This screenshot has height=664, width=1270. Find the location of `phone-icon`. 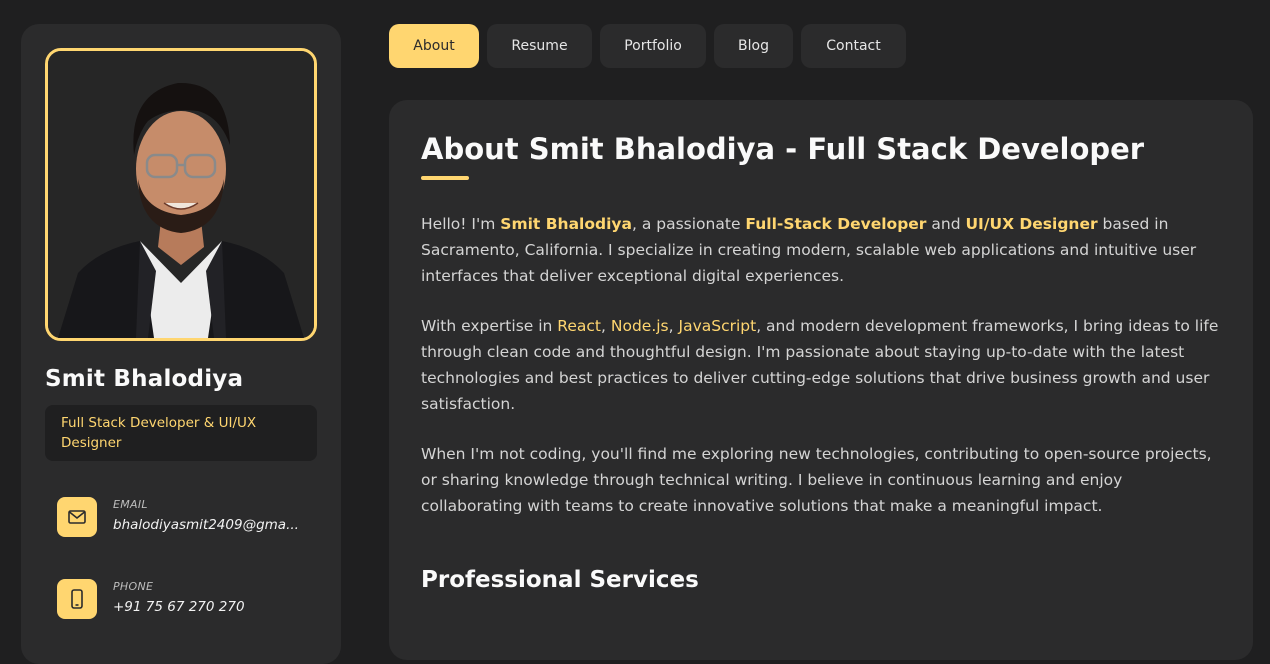

phone-icon is located at coordinates (77, 599).